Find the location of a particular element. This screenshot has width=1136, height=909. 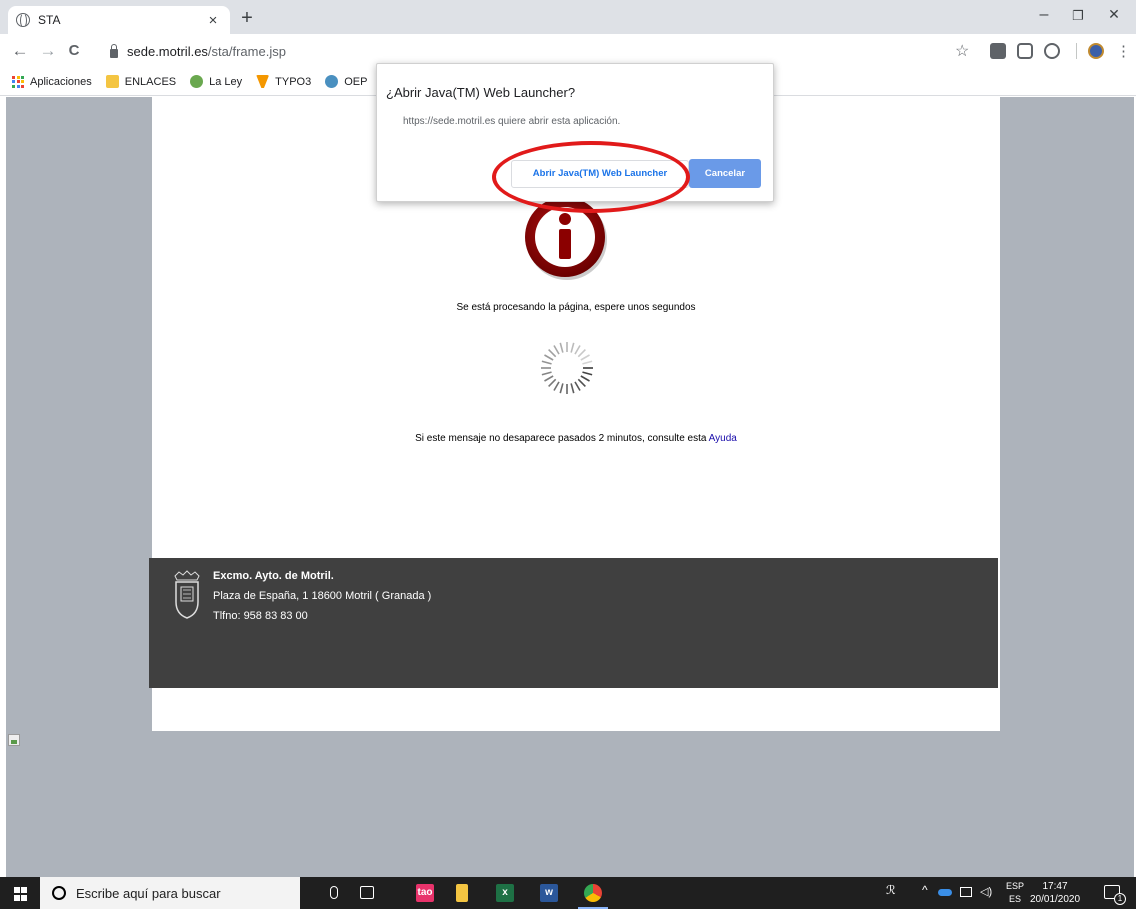

cancel-button: Cancelar is located at coordinates (725, 173).